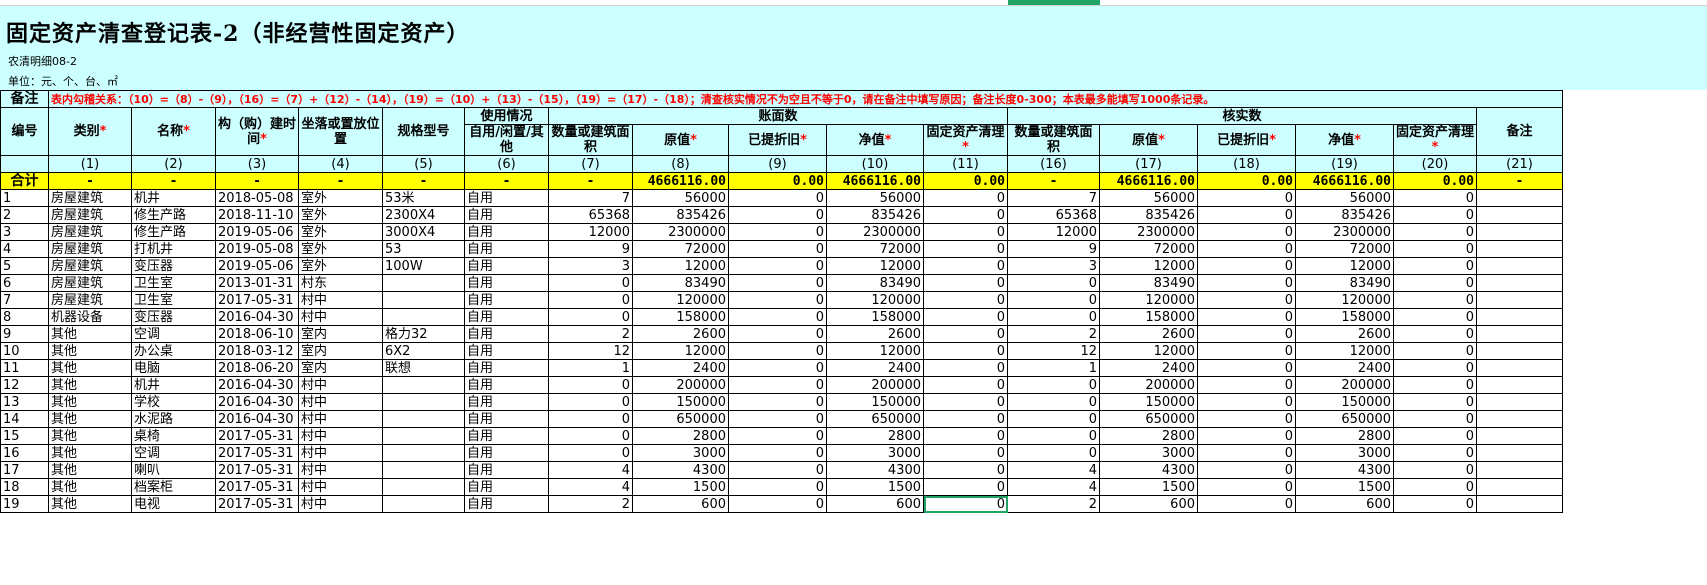 The width and height of the screenshot is (1707, 585). I want to click on table-cell: 7, so click(24, 300).